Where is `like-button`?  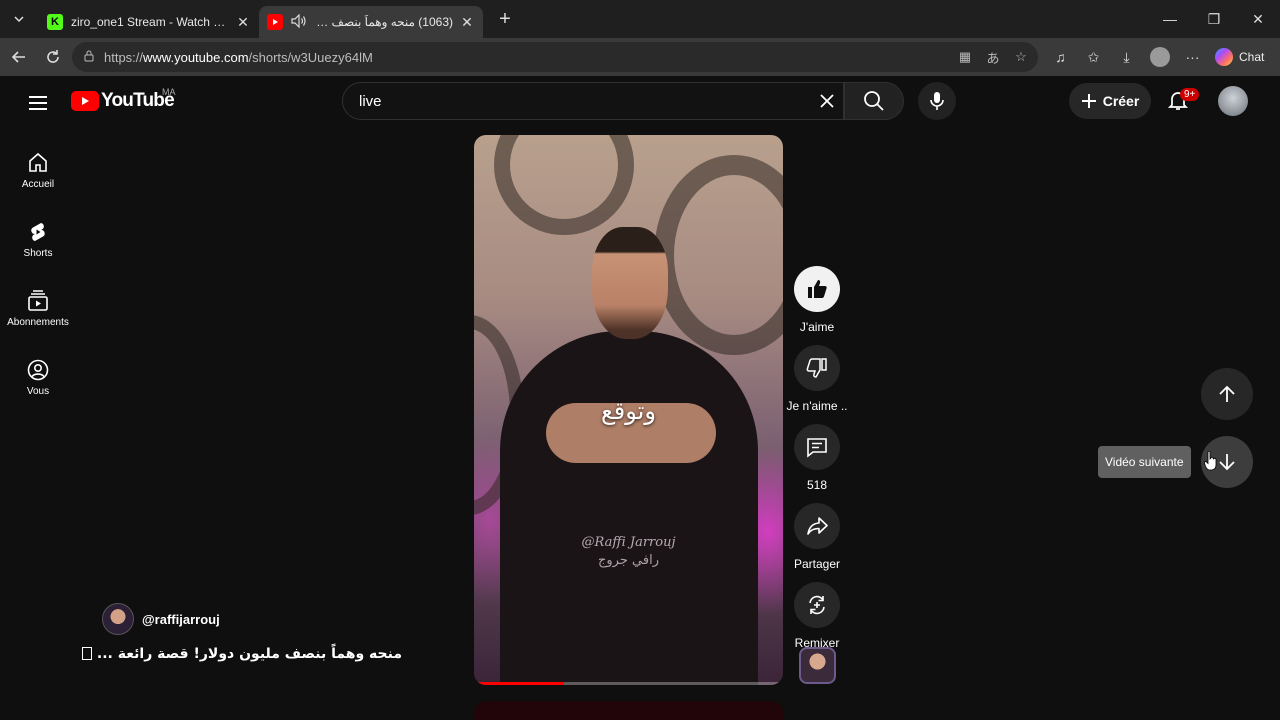
like-button is located at coordinates (817, 289).